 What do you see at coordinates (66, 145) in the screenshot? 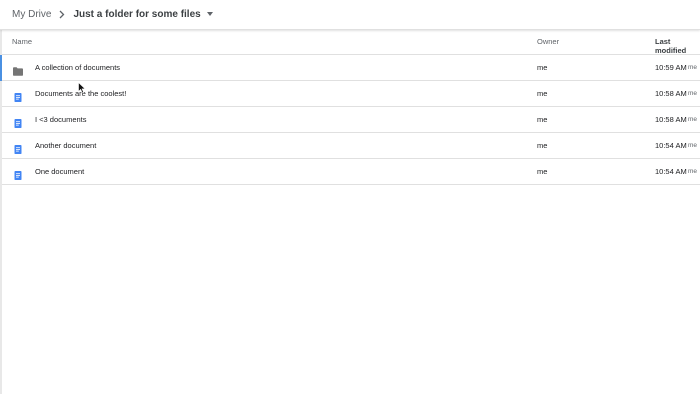
I see `file-name: Another document` at bounding box center [66, 145].